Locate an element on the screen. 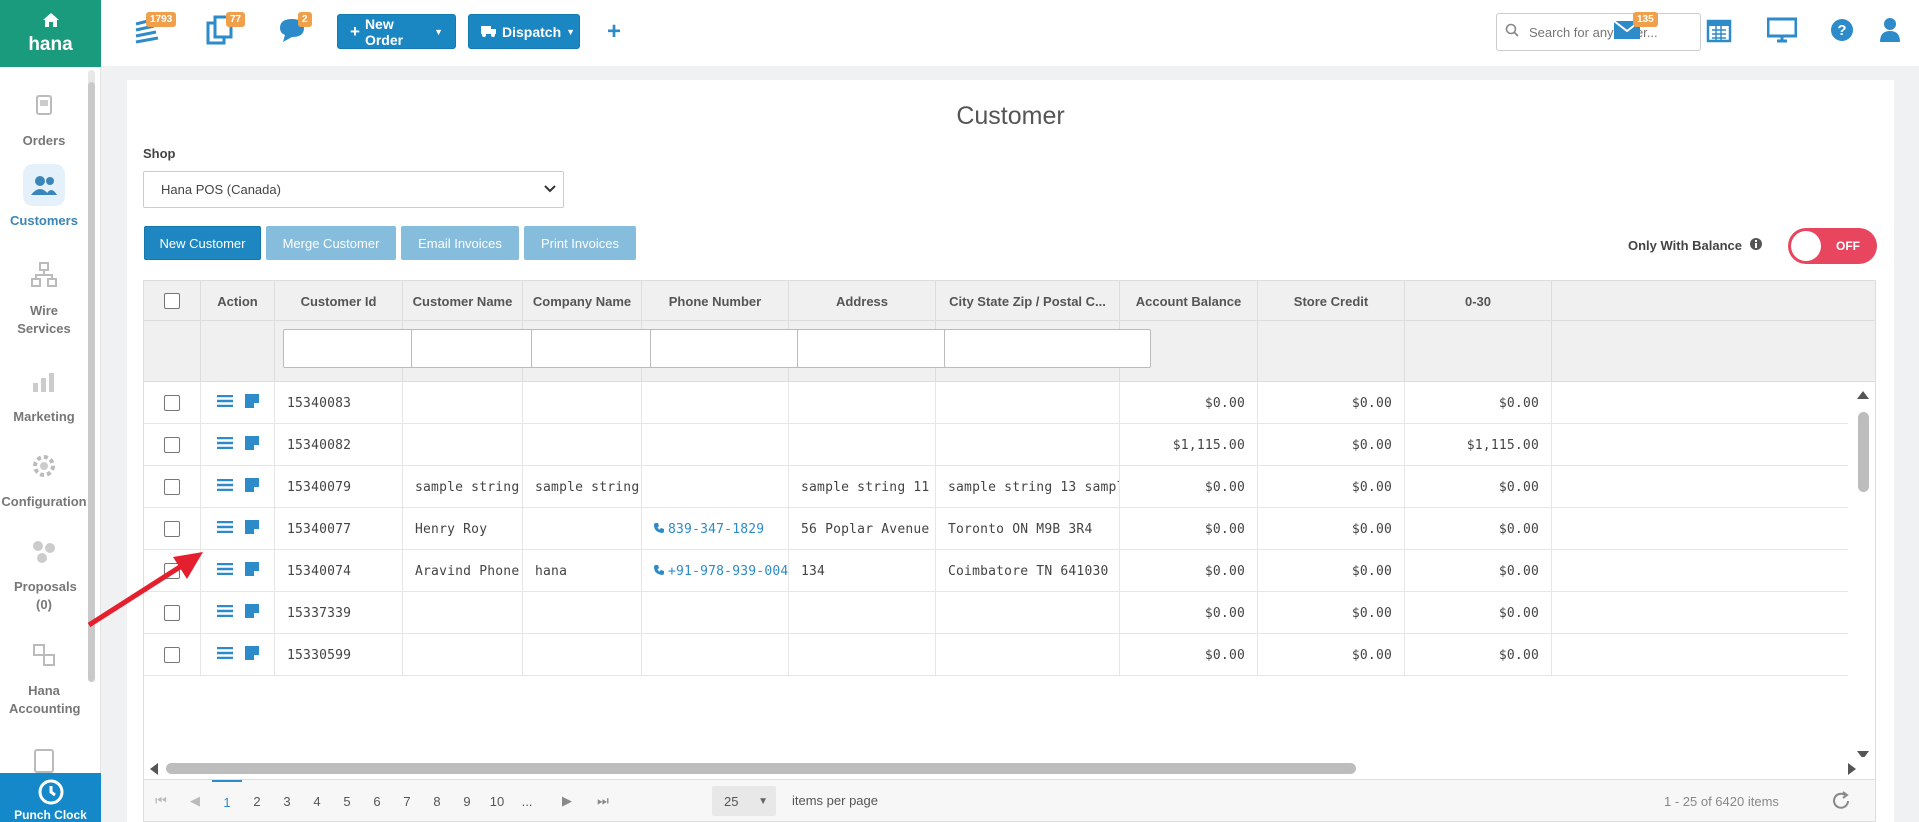 The height and width of the screenshot is (822, 1919). column-header: Action is located at coordinates (238, 301).